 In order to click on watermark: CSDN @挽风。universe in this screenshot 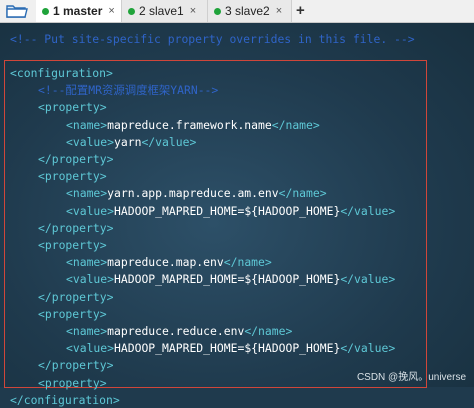, I will do `click(411, 377)`.